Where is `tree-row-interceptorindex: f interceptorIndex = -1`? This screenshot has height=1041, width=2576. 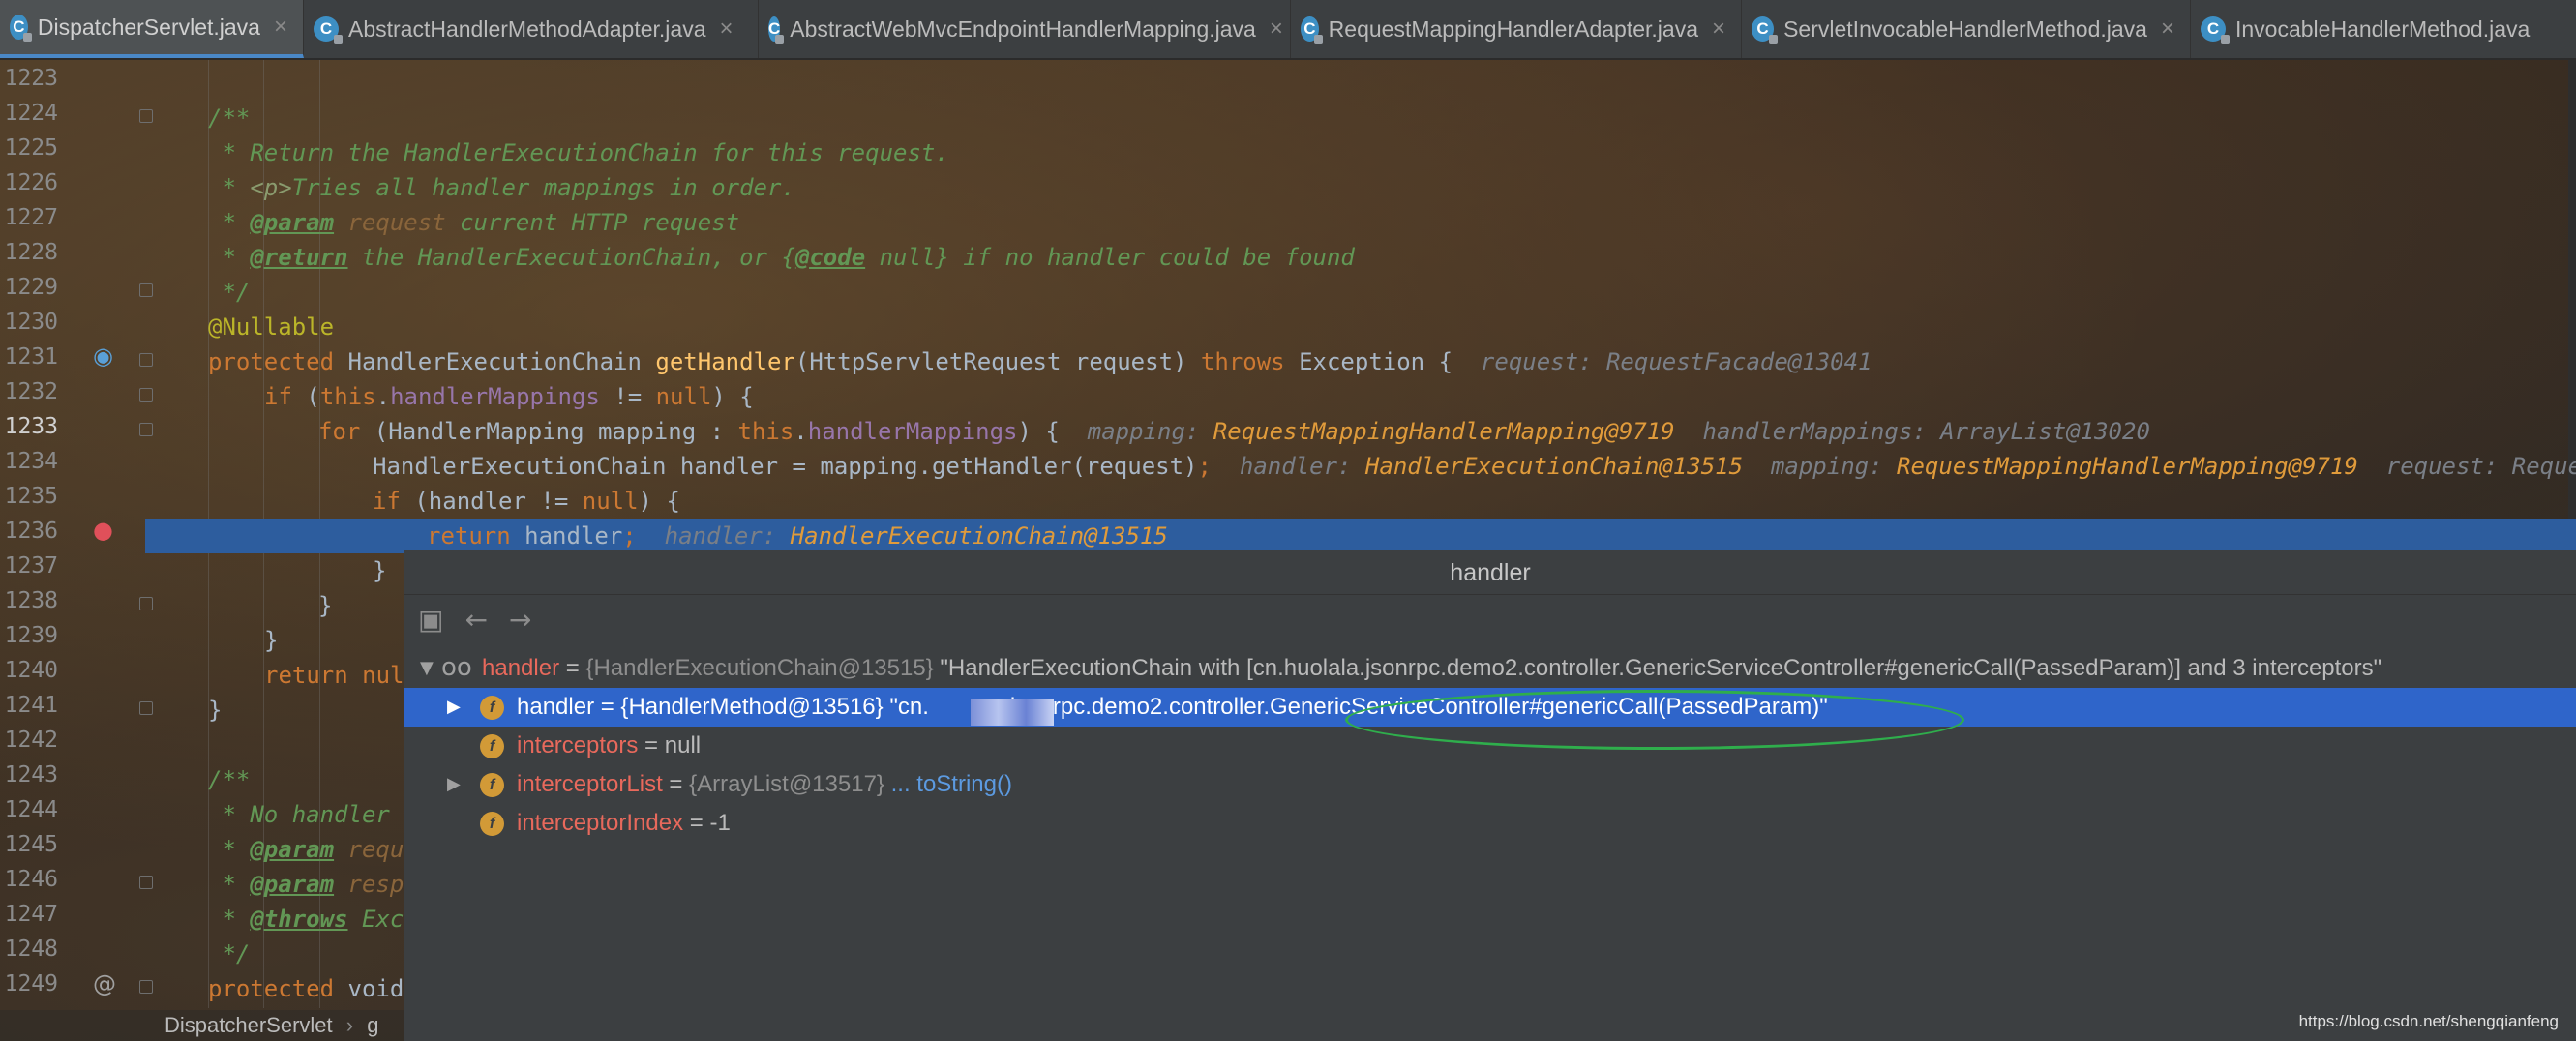
tree-row-interceptorindex: f interceptorIndex = -1 is located at coordinates (1490, 823).